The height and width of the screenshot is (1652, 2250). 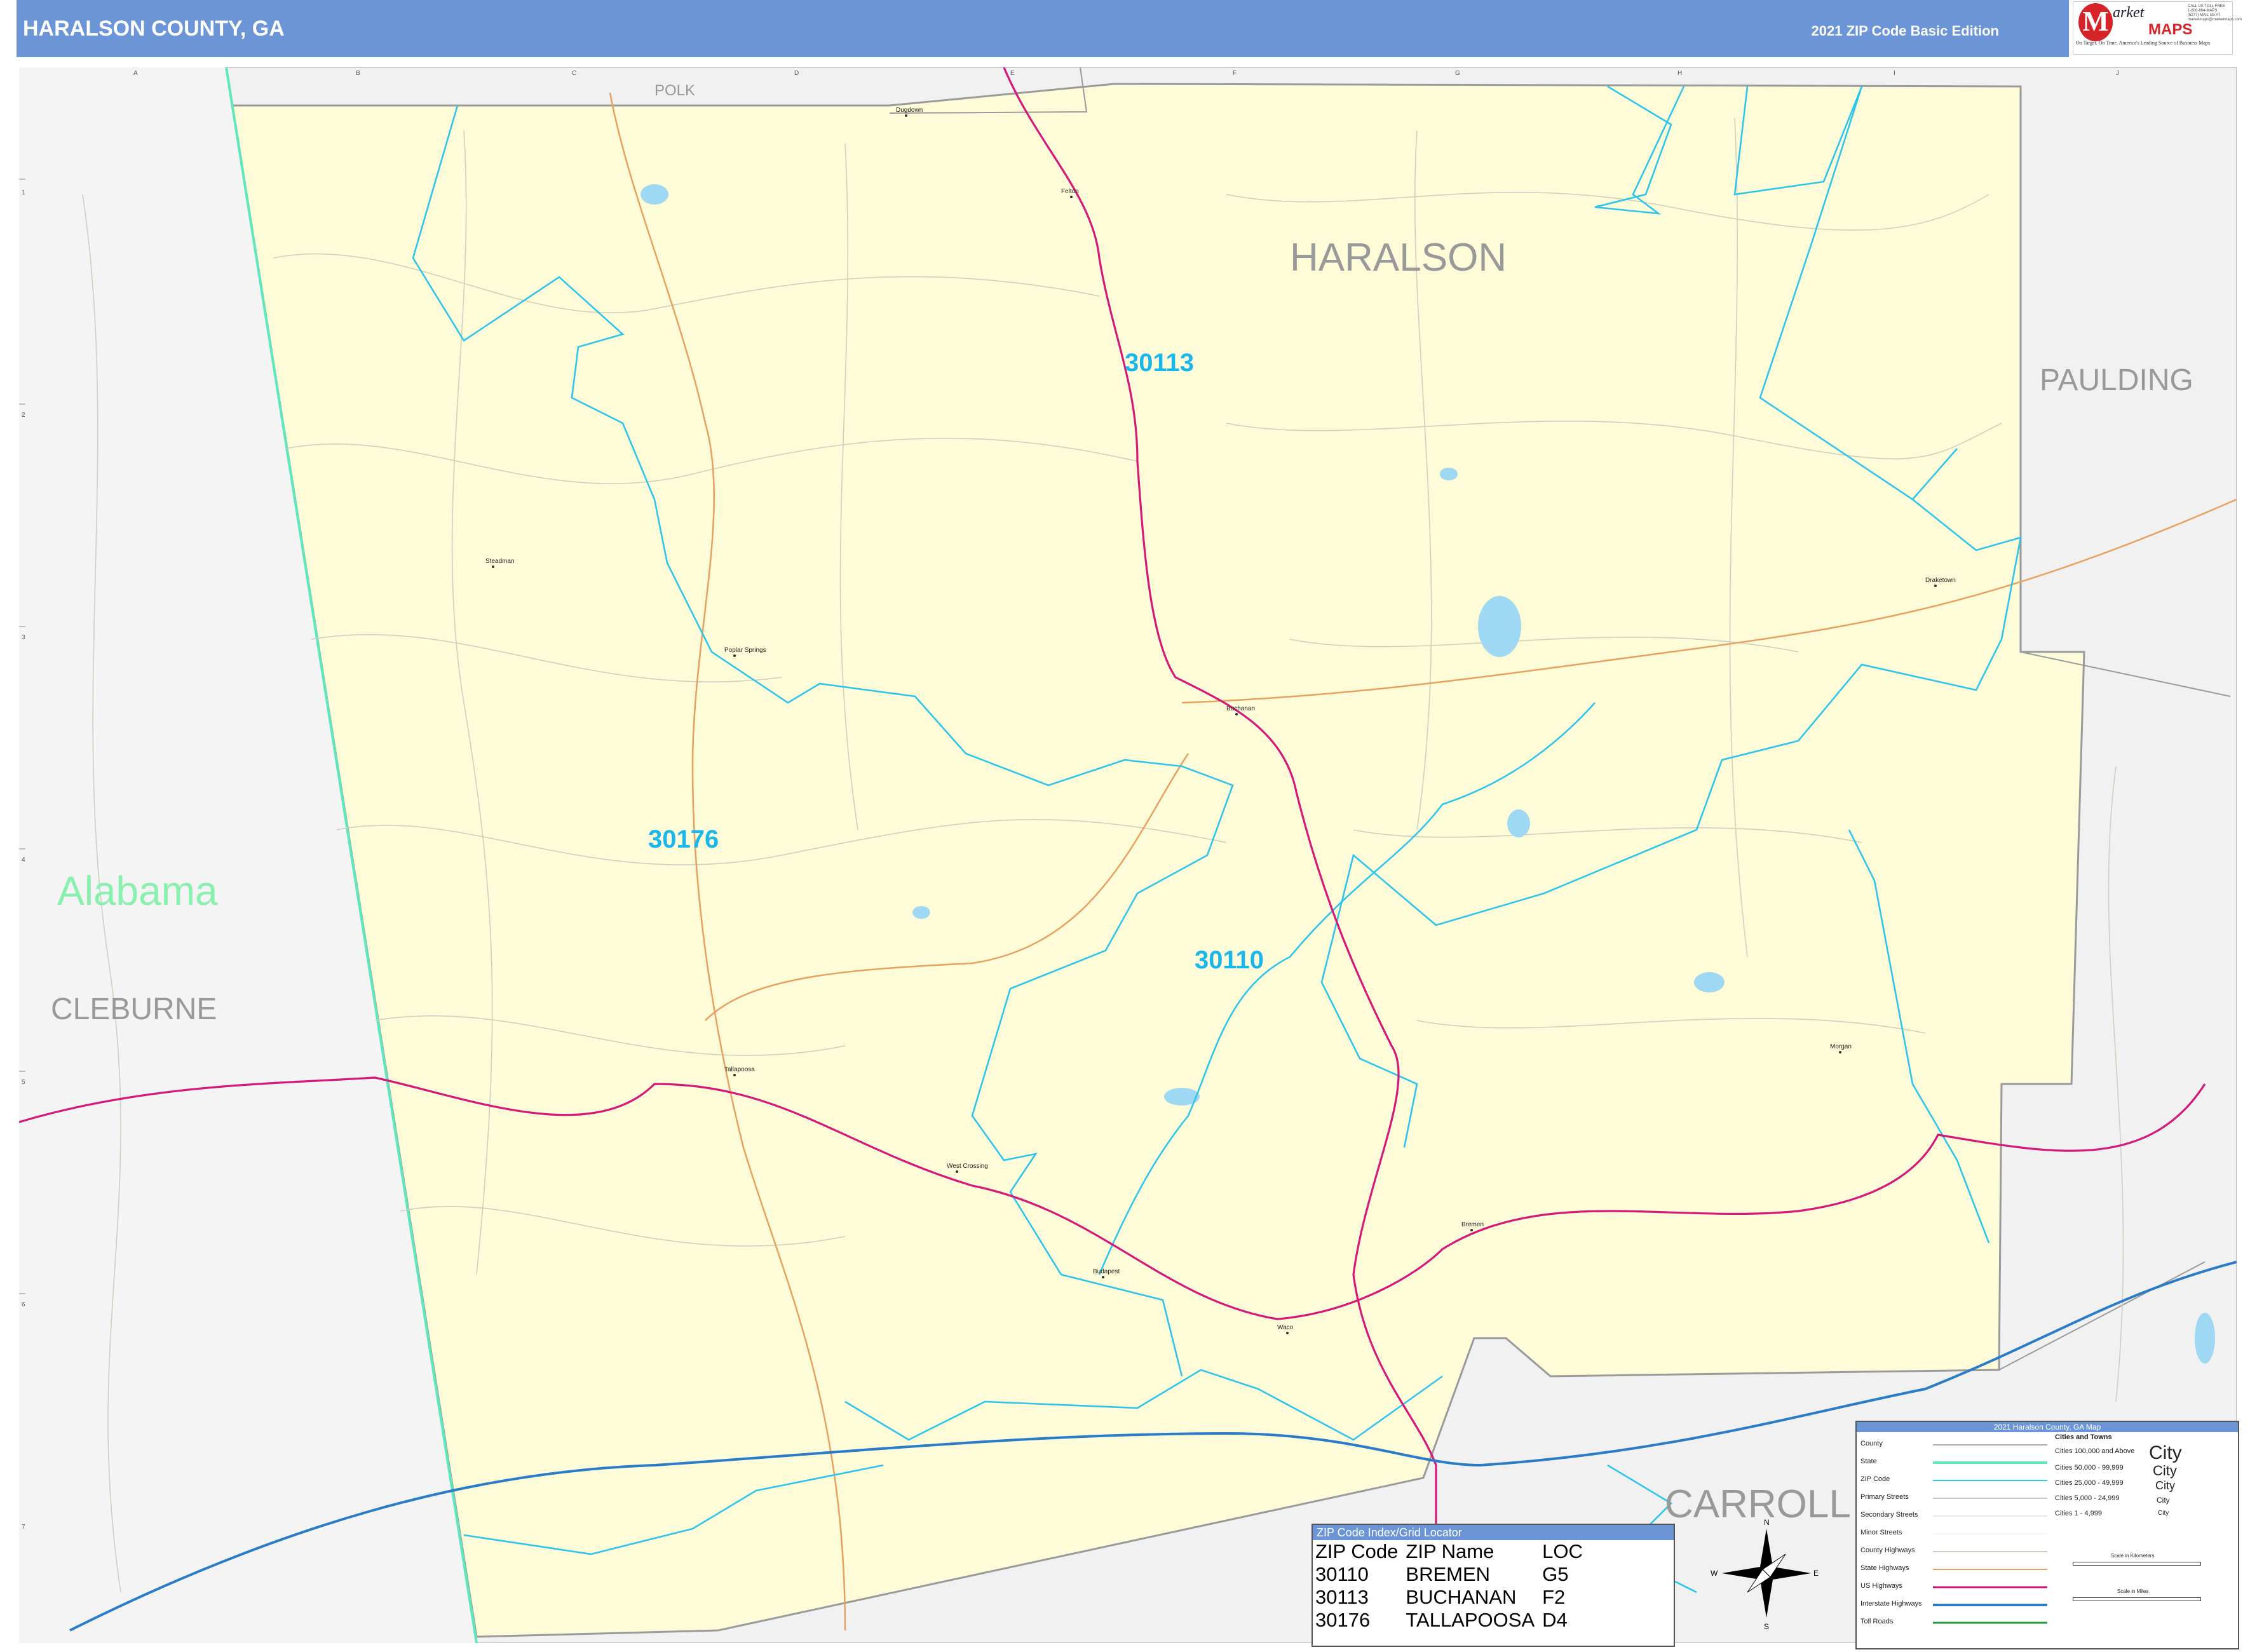 I want to click on zip-loc-cell: F2, so click(x=1554, y=1597).